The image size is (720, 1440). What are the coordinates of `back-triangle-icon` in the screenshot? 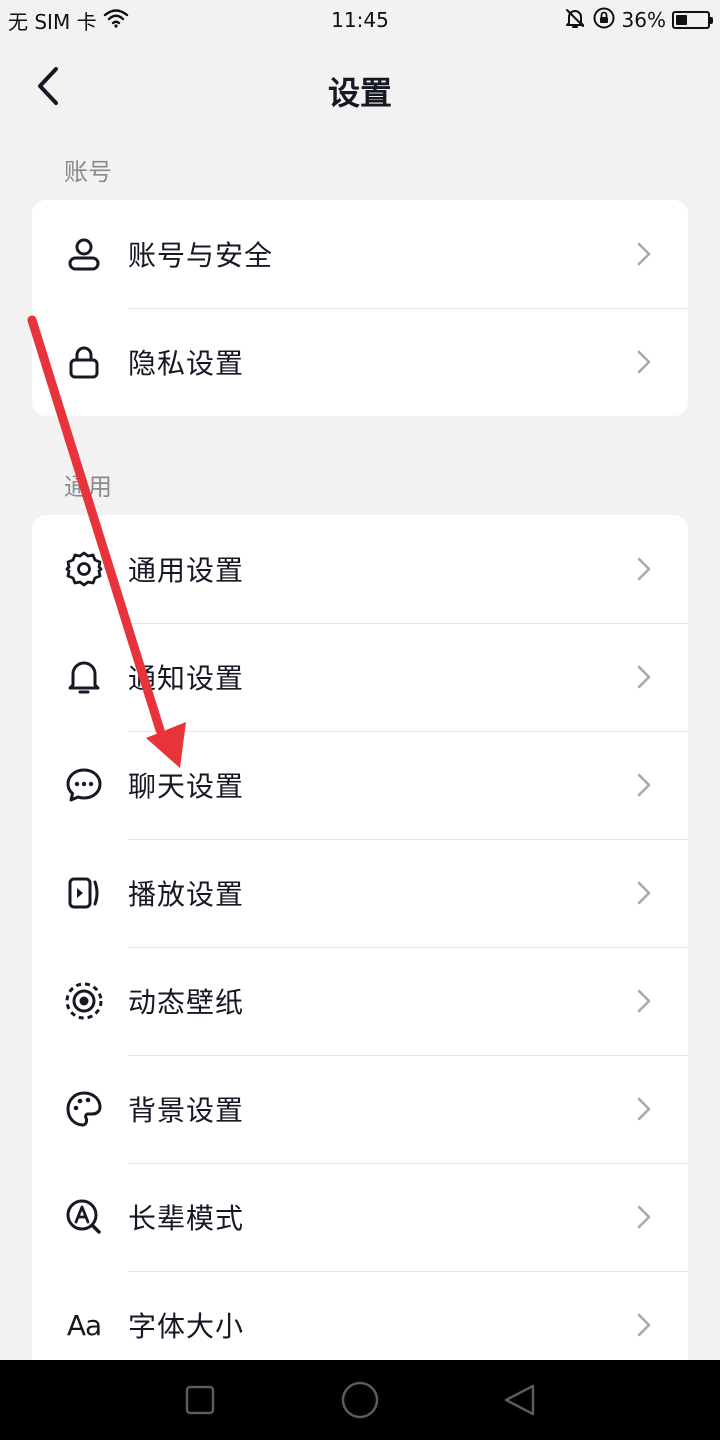 It's located at (520, 1400).